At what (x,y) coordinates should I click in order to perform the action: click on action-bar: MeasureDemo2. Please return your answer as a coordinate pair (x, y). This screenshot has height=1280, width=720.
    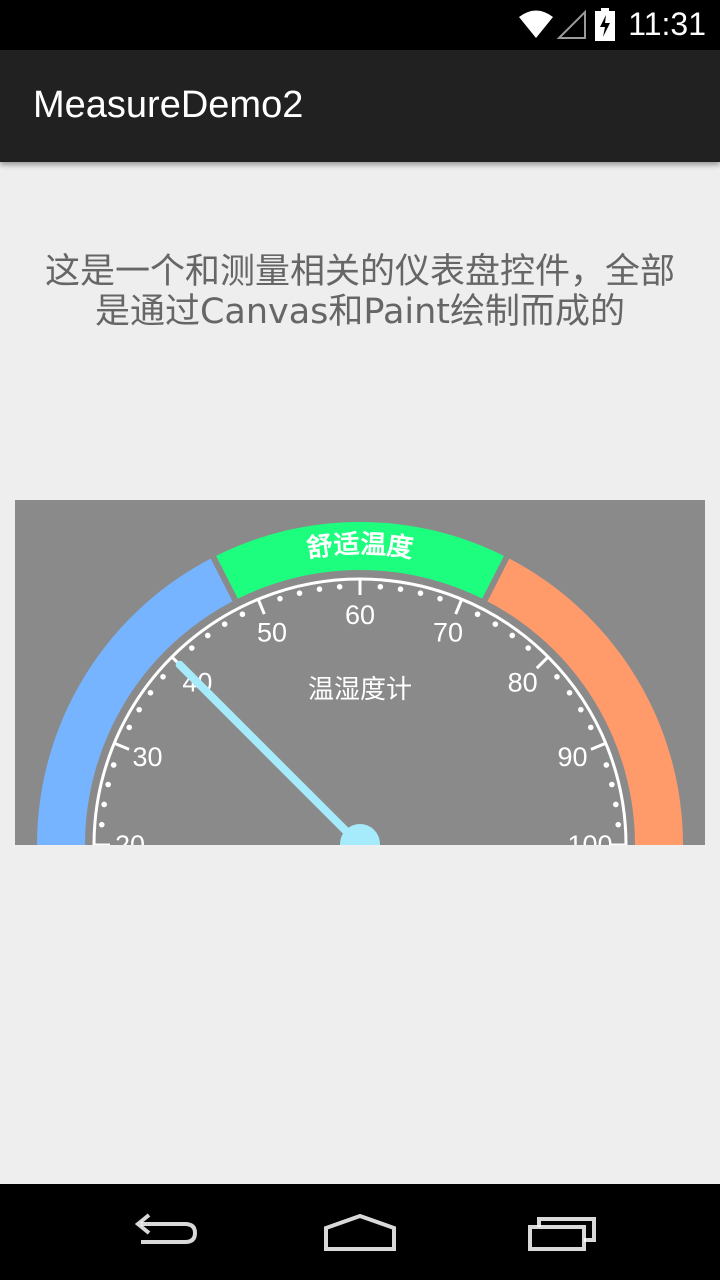
    Looking at the image, I should click on (360, 106).